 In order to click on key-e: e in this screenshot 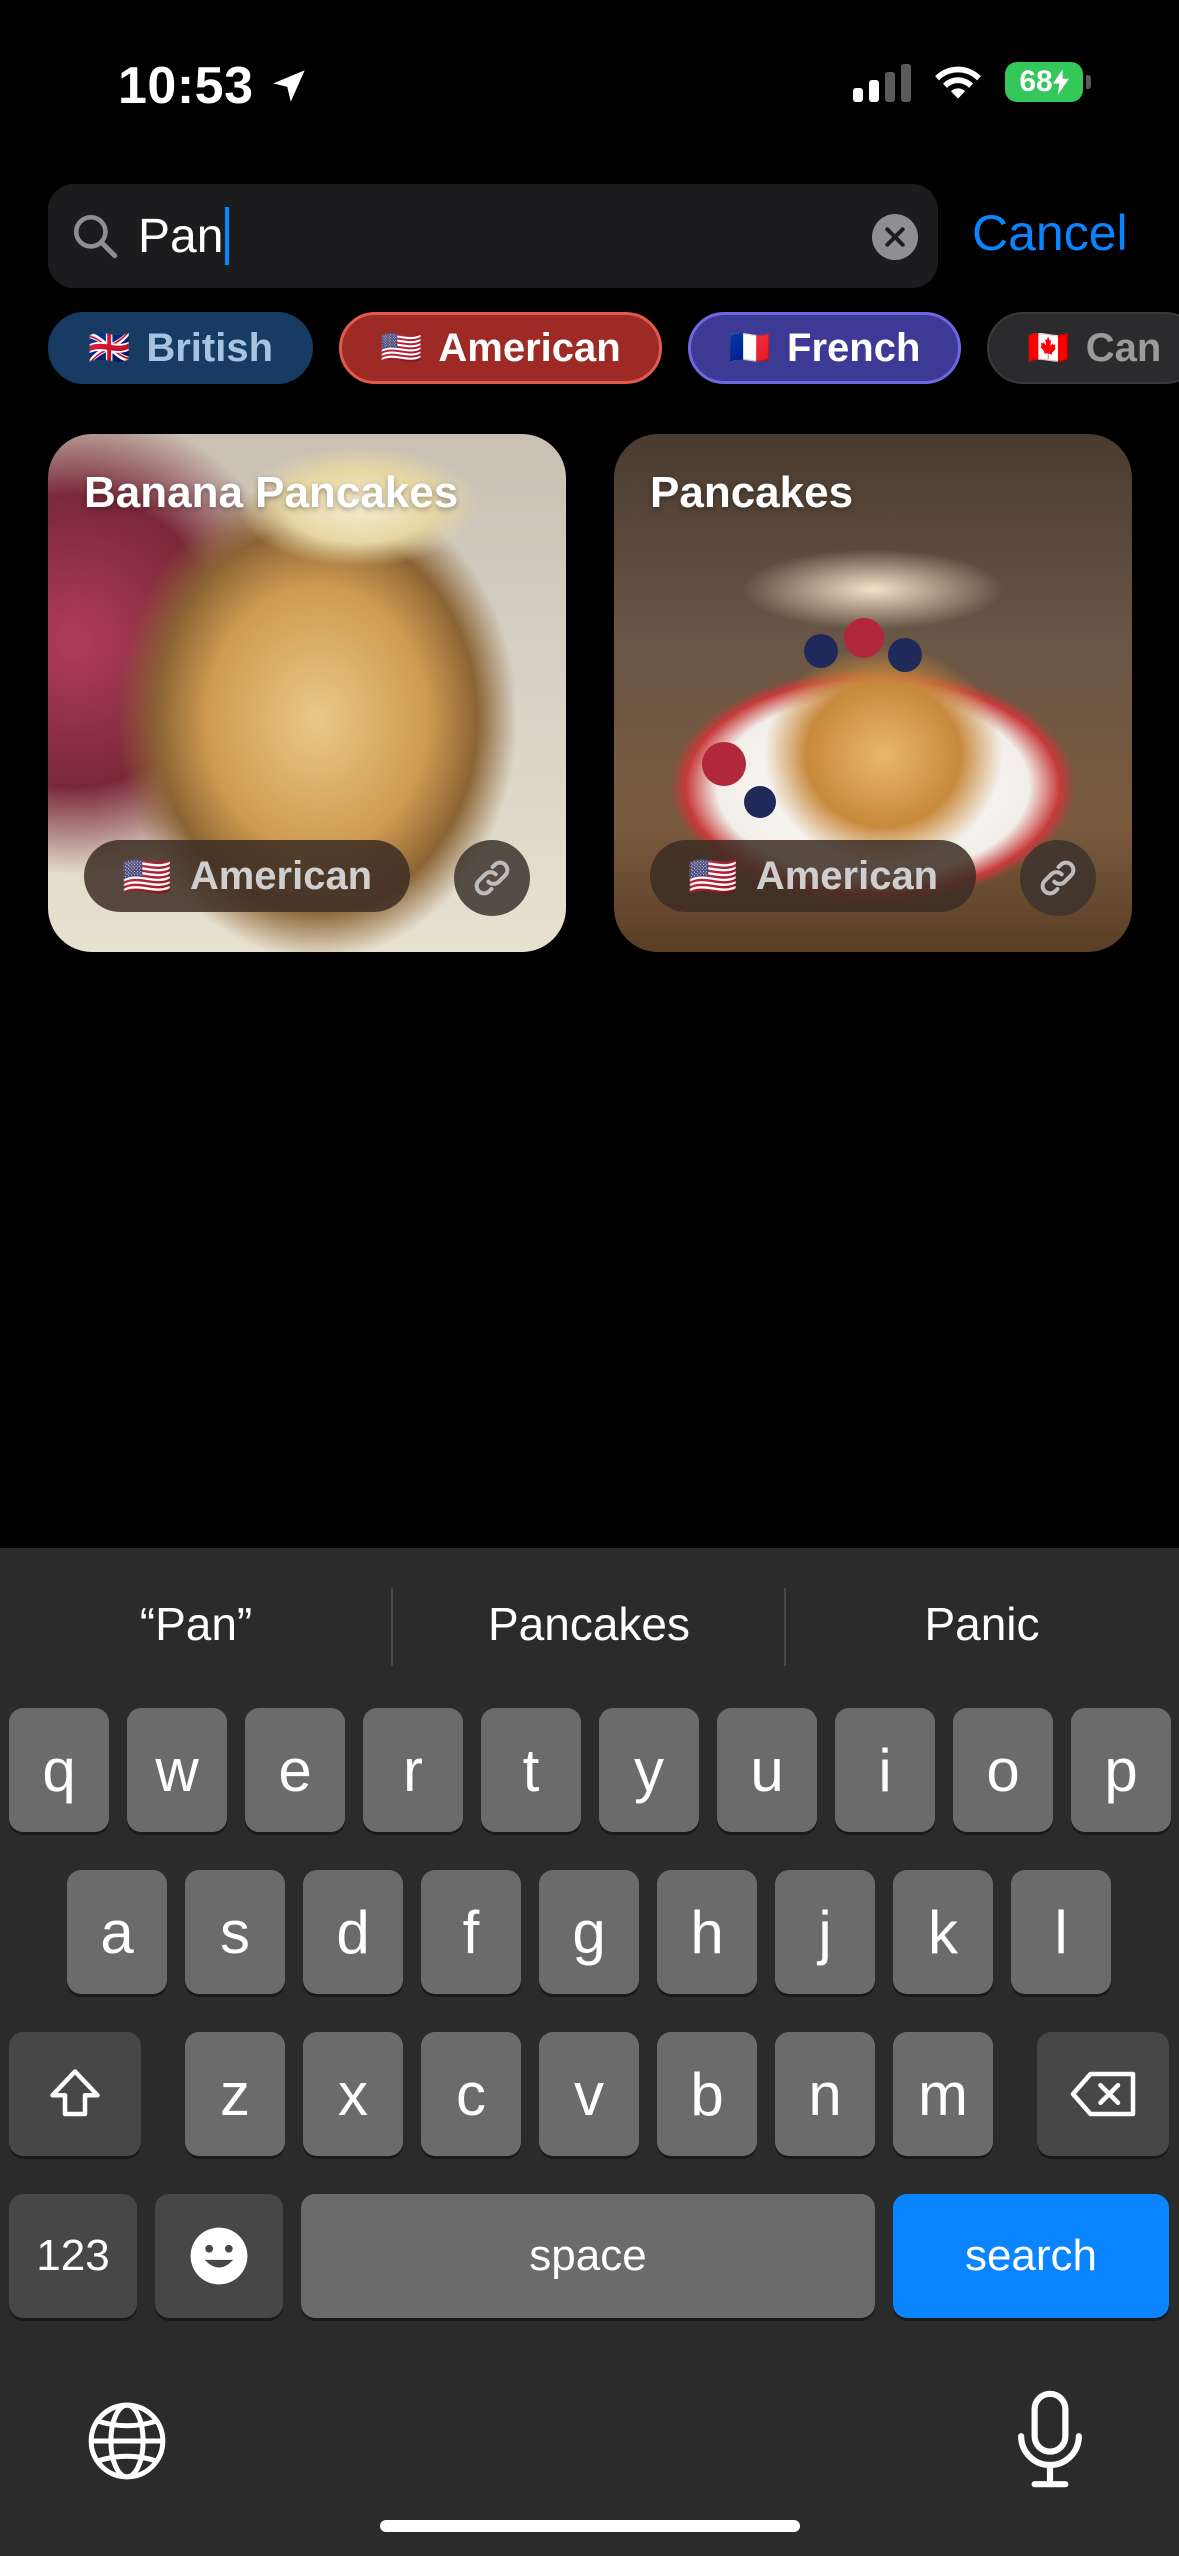, I will do `click(295, 1770)`.